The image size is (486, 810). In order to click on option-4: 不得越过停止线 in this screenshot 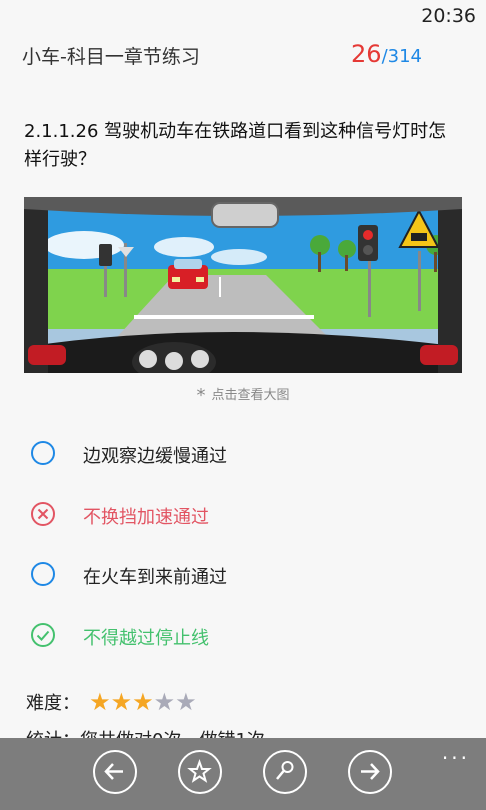, I will do `click(240, 636)`.